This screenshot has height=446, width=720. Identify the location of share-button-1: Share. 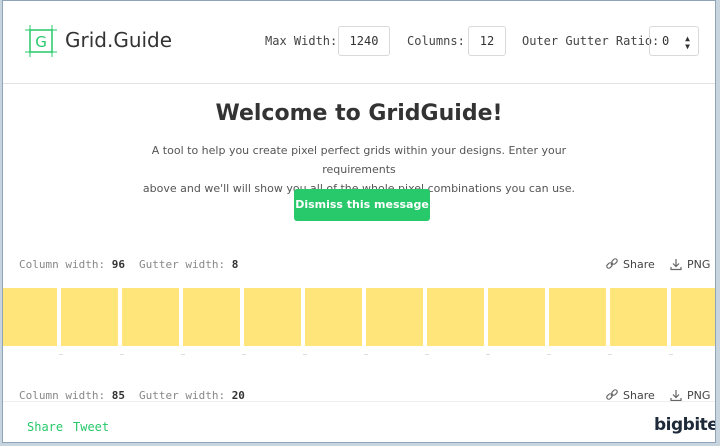
(630, 264).